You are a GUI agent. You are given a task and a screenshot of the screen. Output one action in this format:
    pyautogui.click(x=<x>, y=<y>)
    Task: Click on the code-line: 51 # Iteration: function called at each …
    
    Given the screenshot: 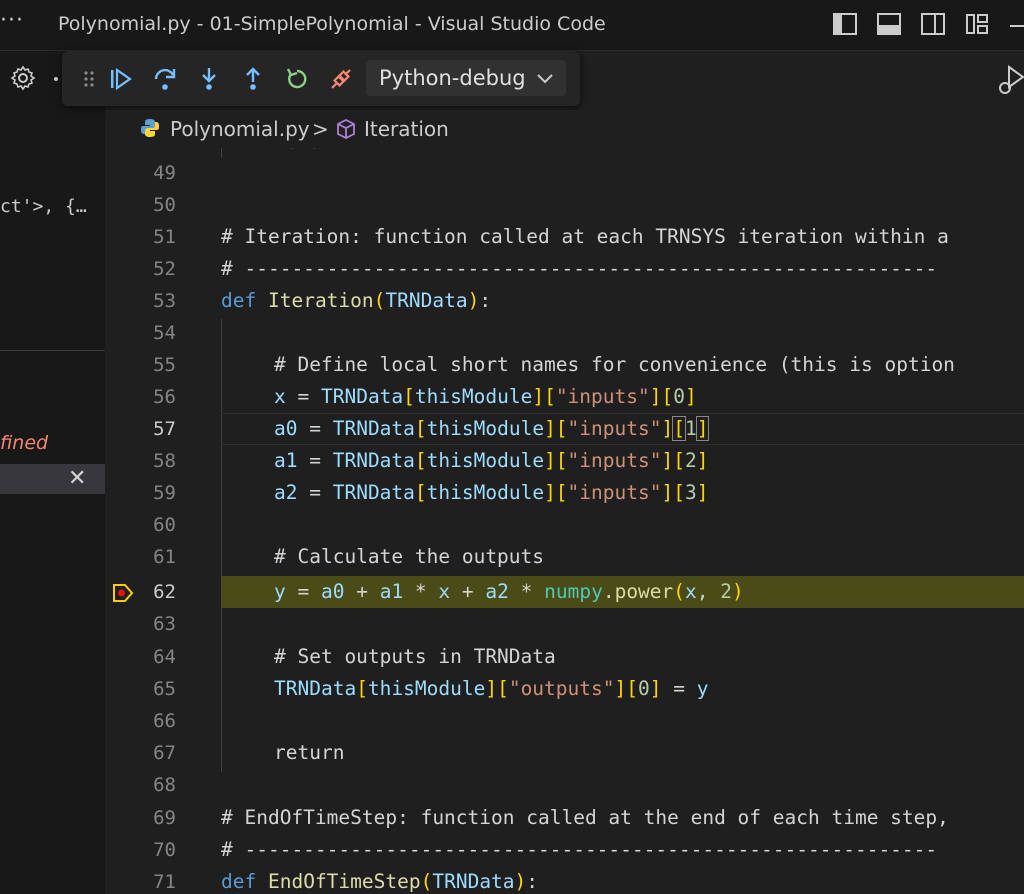 What is the action you would take?
    pyautogui.click(x=551, y=236)
    